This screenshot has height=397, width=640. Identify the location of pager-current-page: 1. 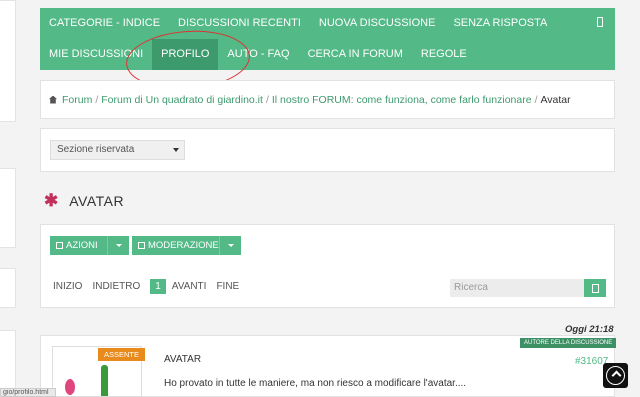
(158, 286).